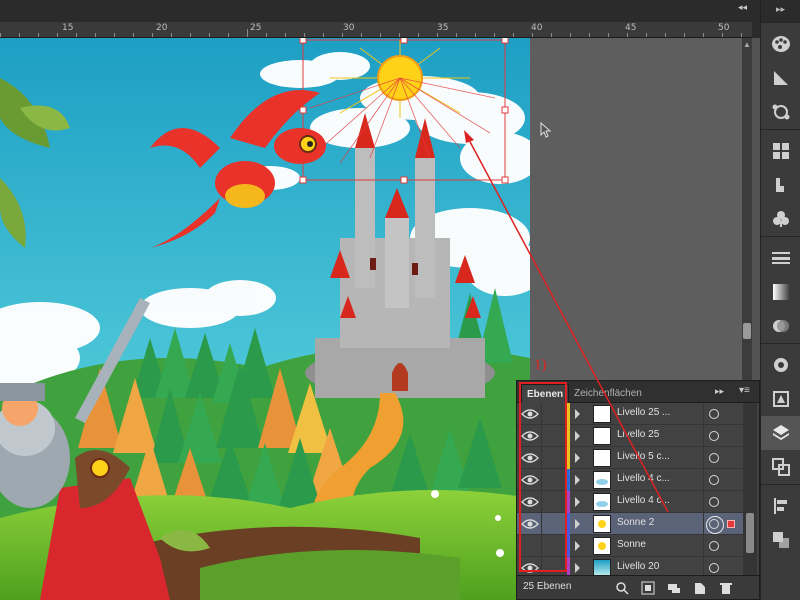  What do you see at coordinates (744, 390) in the screenshot?
I see `panel-menu-icon: ▾≡` at bounding box center [744, 390].